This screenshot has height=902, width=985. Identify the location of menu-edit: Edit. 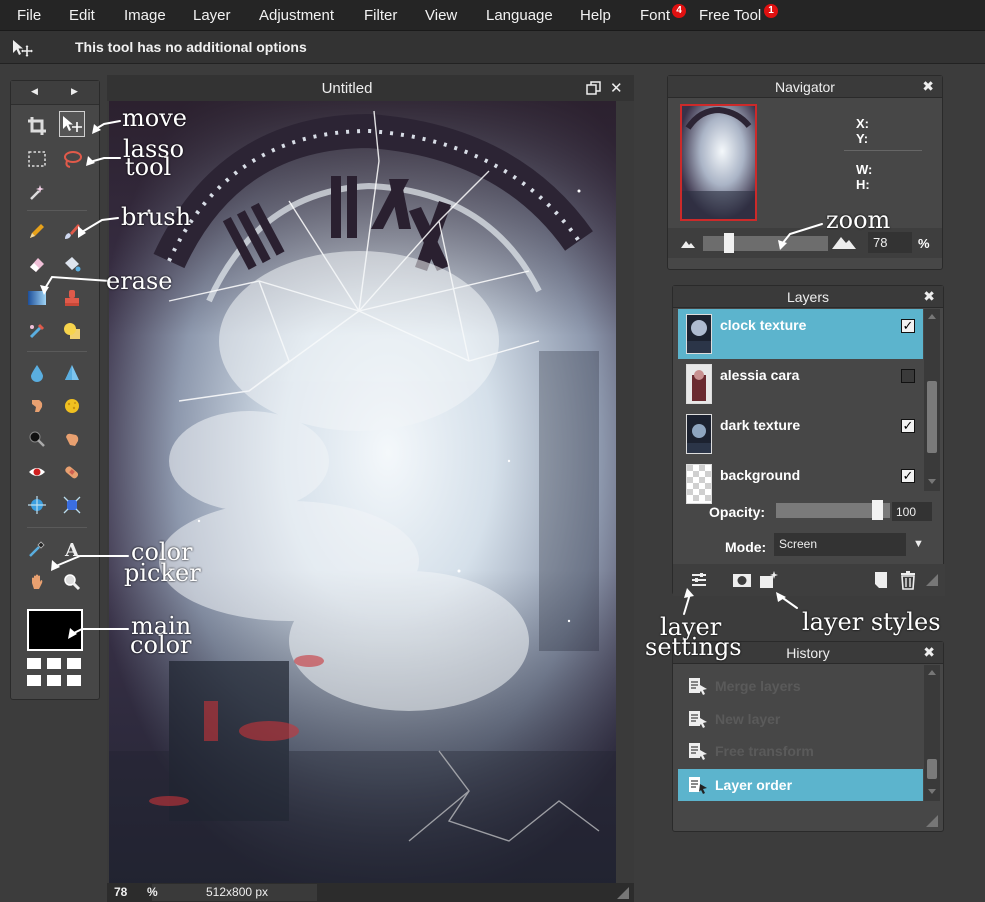
(82, 15).